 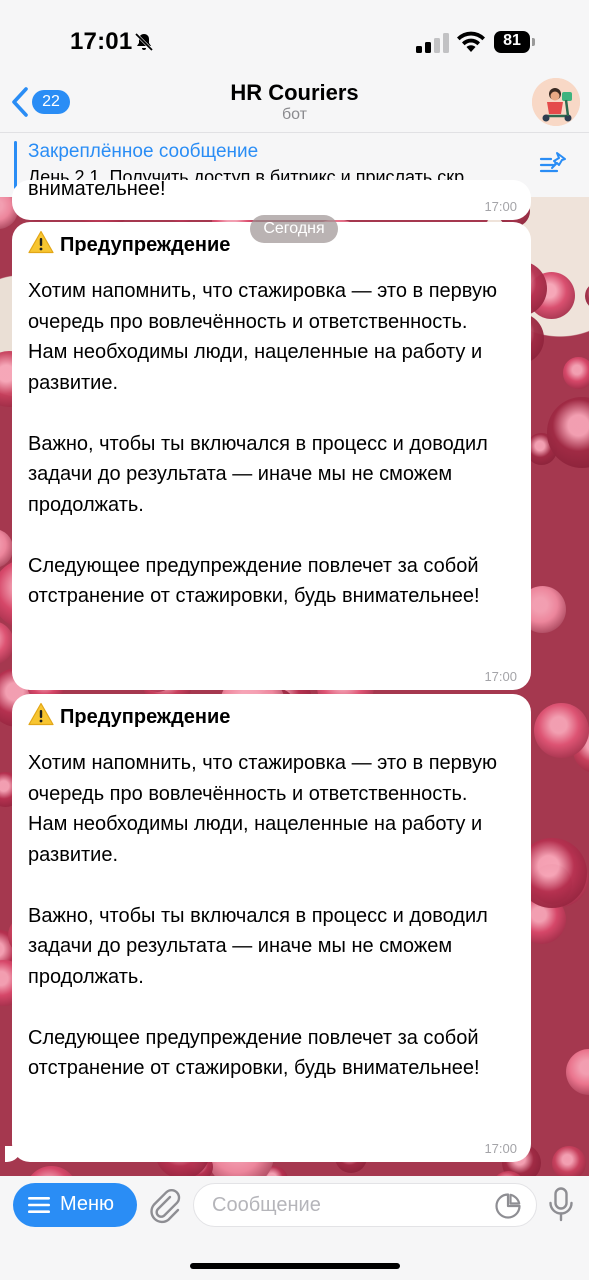 I want to click on date-separator: Сегодня, so click(x=294, y=229).